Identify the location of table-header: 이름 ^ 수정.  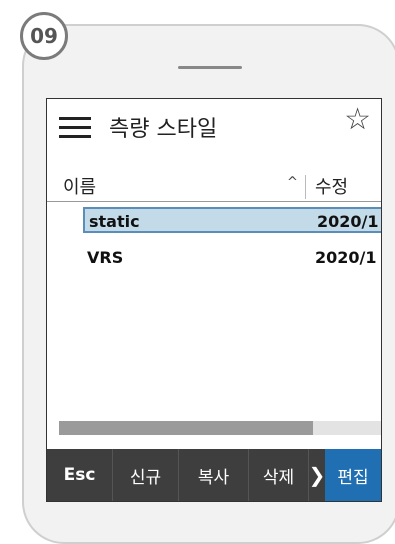
(214, 187).